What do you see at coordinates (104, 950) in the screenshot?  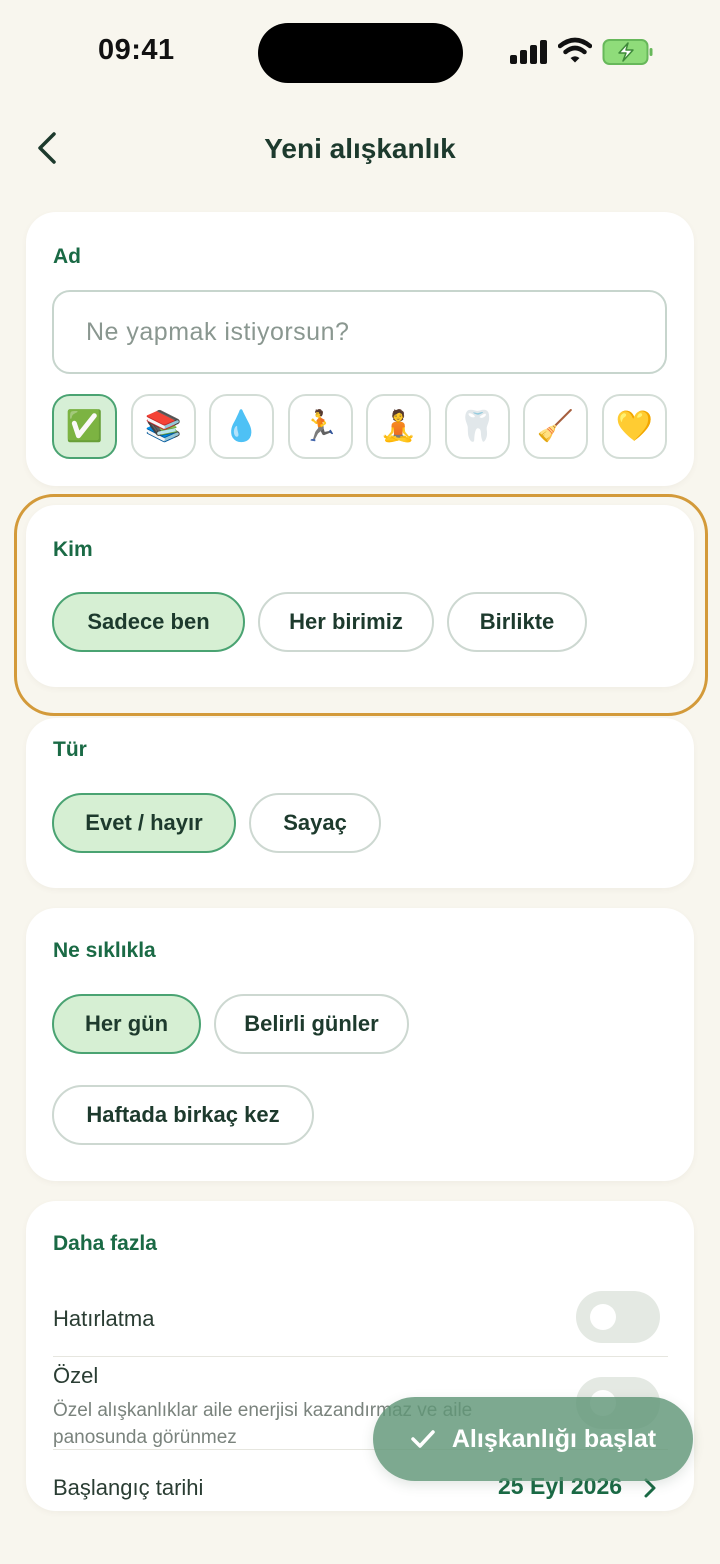 I see `frequency-section-label: Ne sıklıkla` at bounding box center [104, 950].